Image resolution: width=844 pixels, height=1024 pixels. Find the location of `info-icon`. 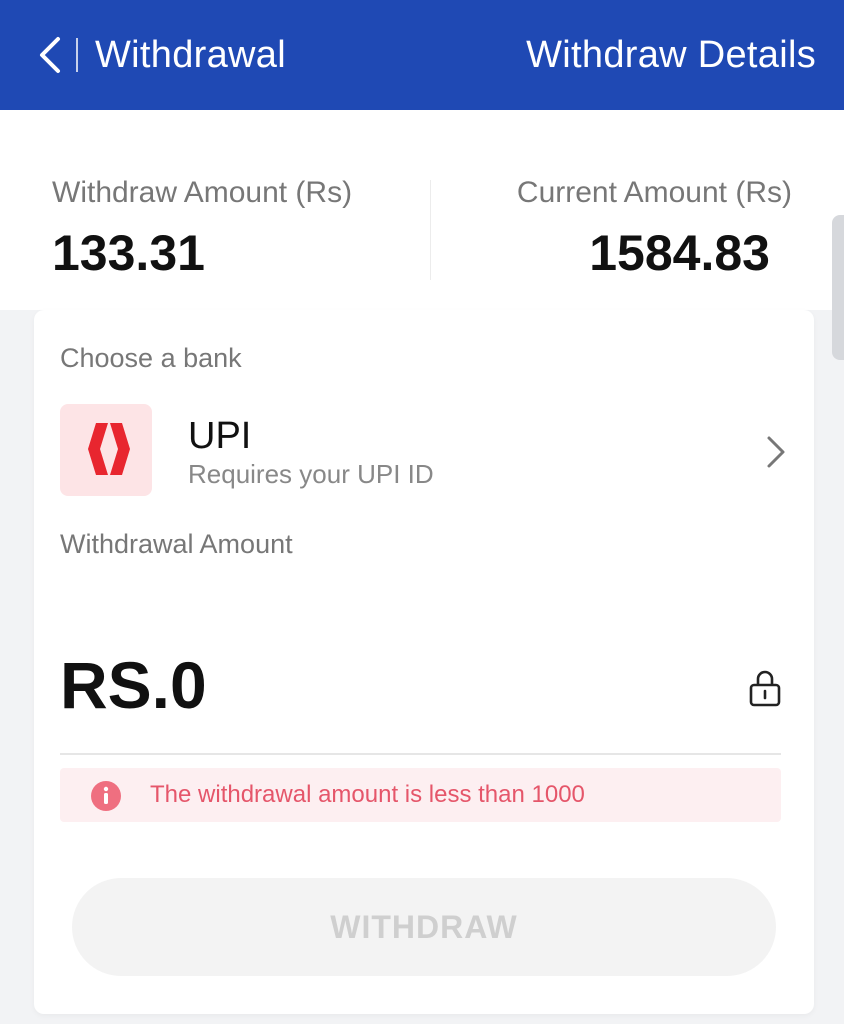

info-icon is located at coordinates (106, 796).